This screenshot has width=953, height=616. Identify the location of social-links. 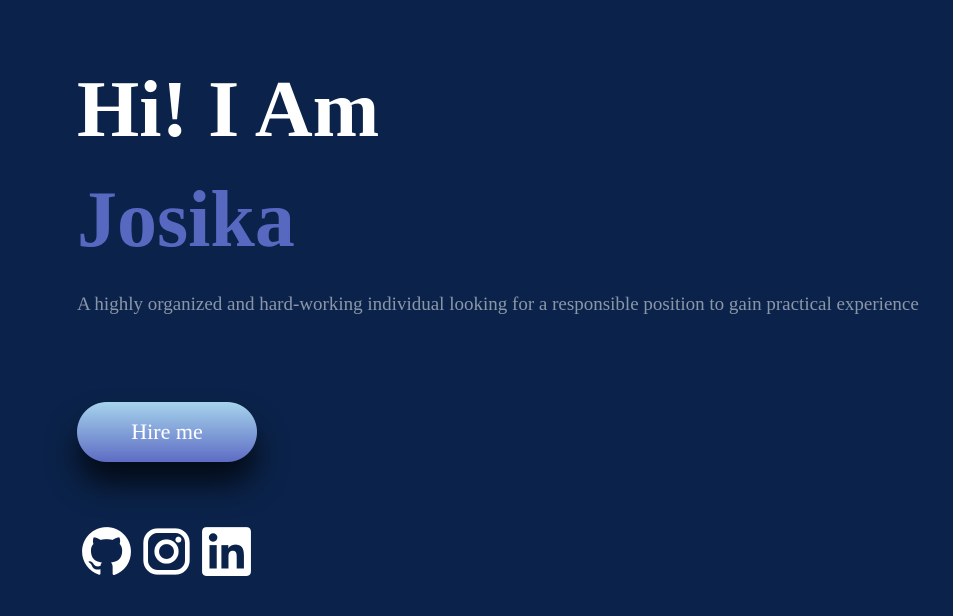
(166, 551).